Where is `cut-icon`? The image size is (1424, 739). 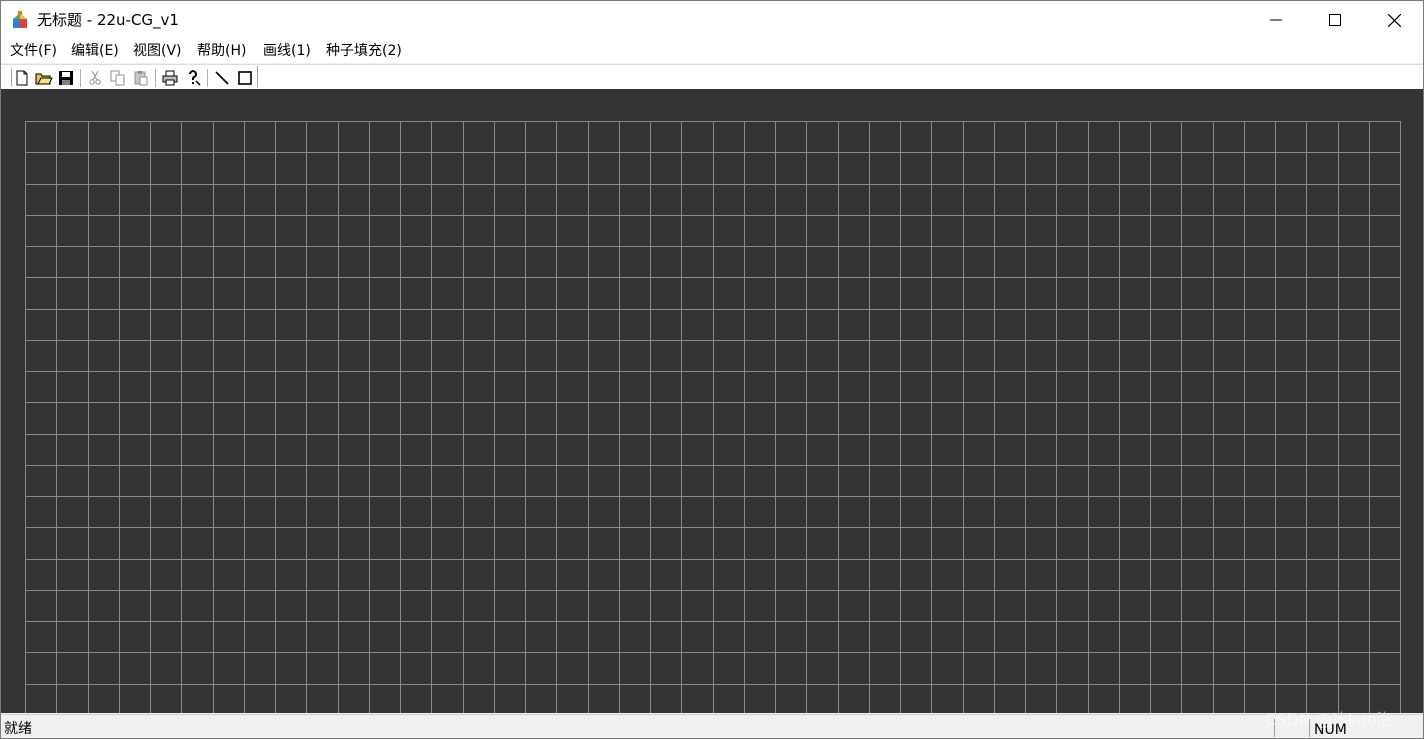
cut-icon is located at coordinates (95, 77).